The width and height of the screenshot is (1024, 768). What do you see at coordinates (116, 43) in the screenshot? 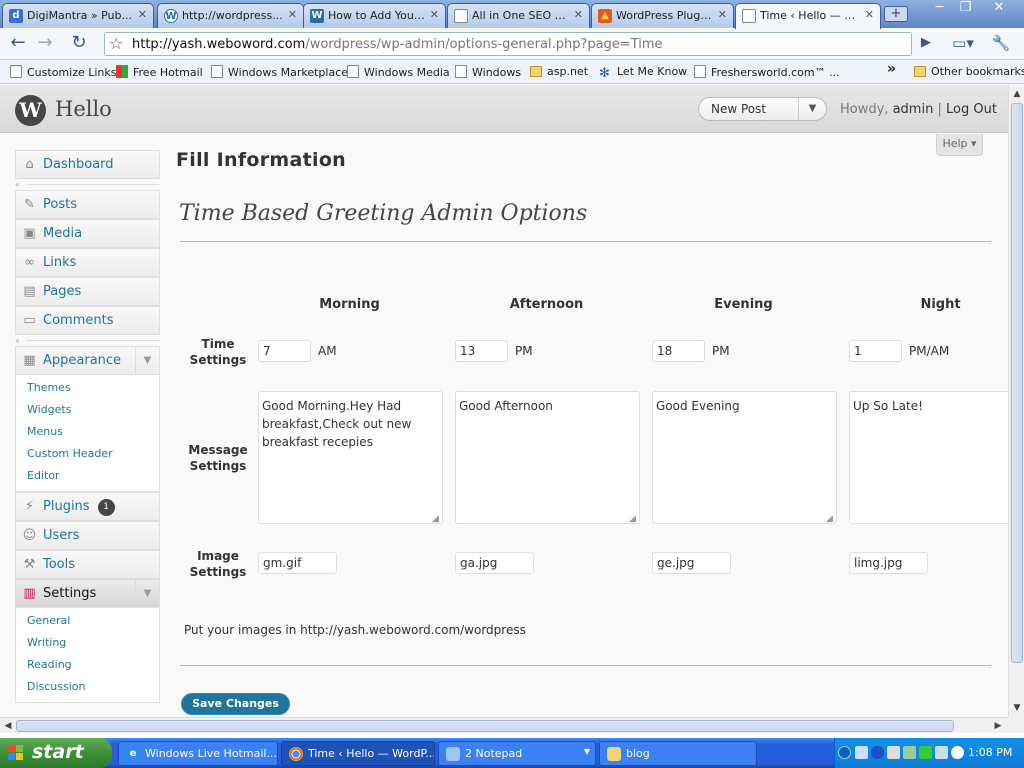
I see `bookmark-star-icon: ☆` at bounding box center [116, 43].